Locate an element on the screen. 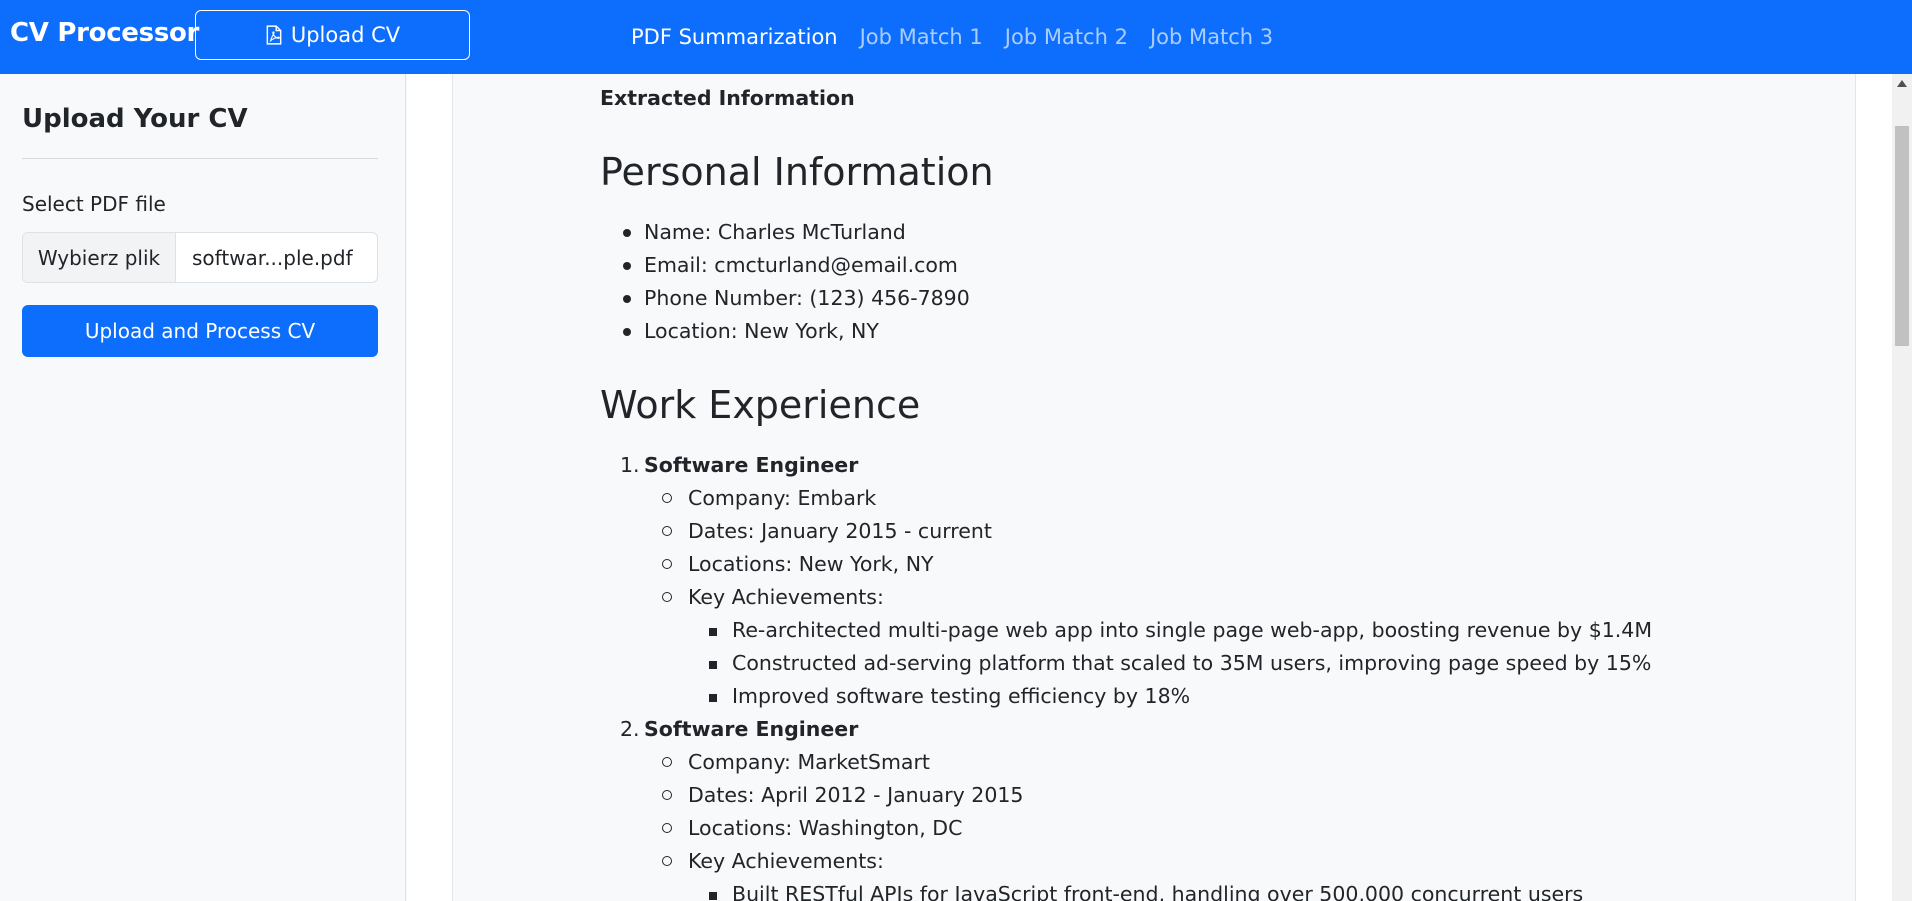  upload-cv-nav-button: Upload CV is located at coordinates (332, 35).